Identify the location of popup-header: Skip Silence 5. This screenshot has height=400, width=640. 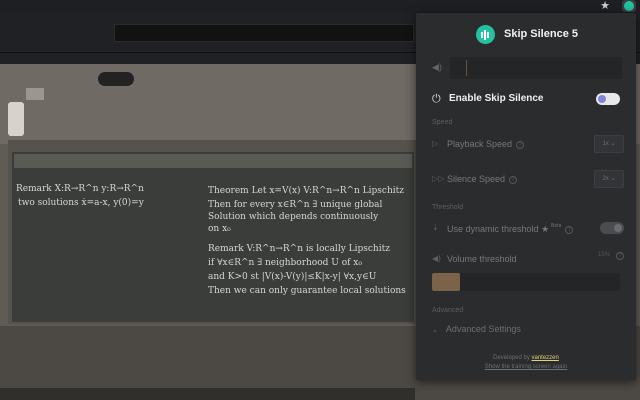
(526, 32).